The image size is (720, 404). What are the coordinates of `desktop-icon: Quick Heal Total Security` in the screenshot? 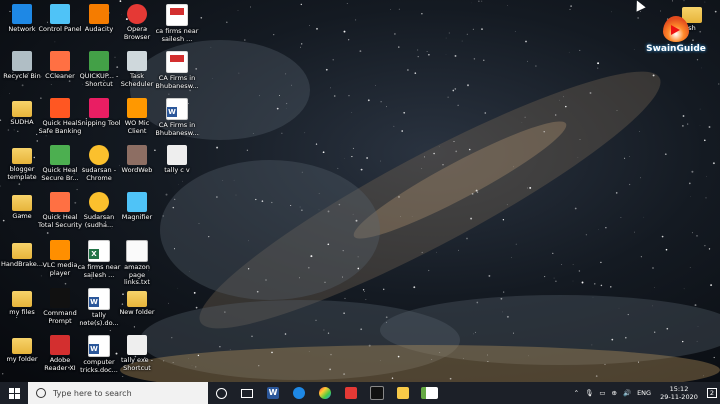 It's located at (60, 210).